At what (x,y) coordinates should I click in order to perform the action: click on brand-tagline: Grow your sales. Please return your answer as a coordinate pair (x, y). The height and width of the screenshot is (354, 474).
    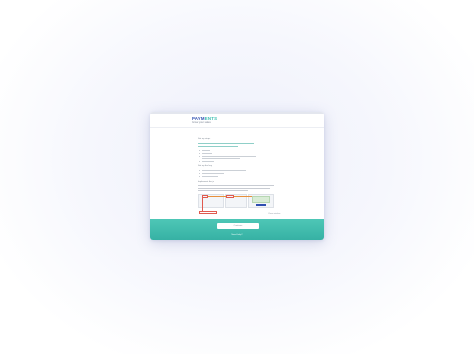
    Looking at the image, I should click on (201, 122).